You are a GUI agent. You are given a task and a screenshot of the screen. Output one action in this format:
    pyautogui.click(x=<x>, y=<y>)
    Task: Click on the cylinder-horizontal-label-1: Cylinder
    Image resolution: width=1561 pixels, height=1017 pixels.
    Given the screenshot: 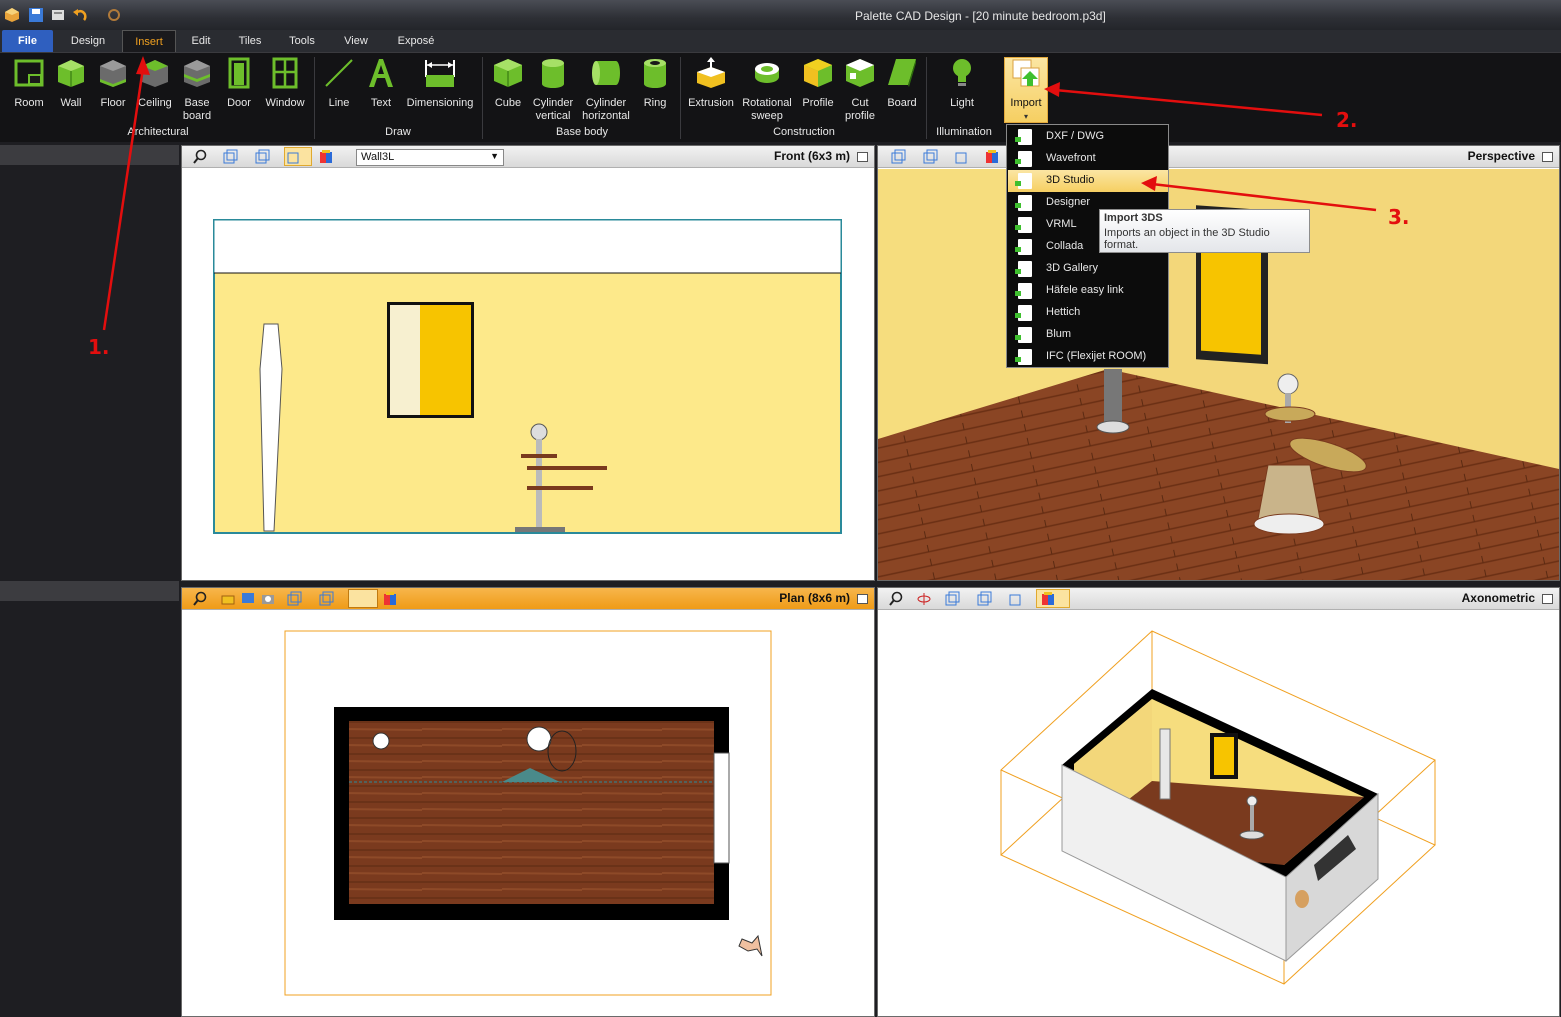 What is the action you would take?
    pyautogui.click(x=606, y=103)
    